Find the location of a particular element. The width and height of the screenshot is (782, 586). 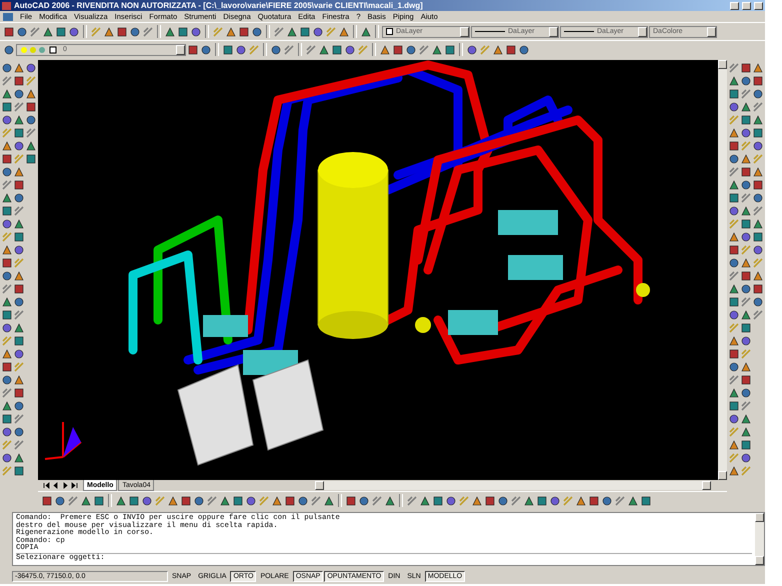

command-scrollbar is located at coordinates (759, 539).